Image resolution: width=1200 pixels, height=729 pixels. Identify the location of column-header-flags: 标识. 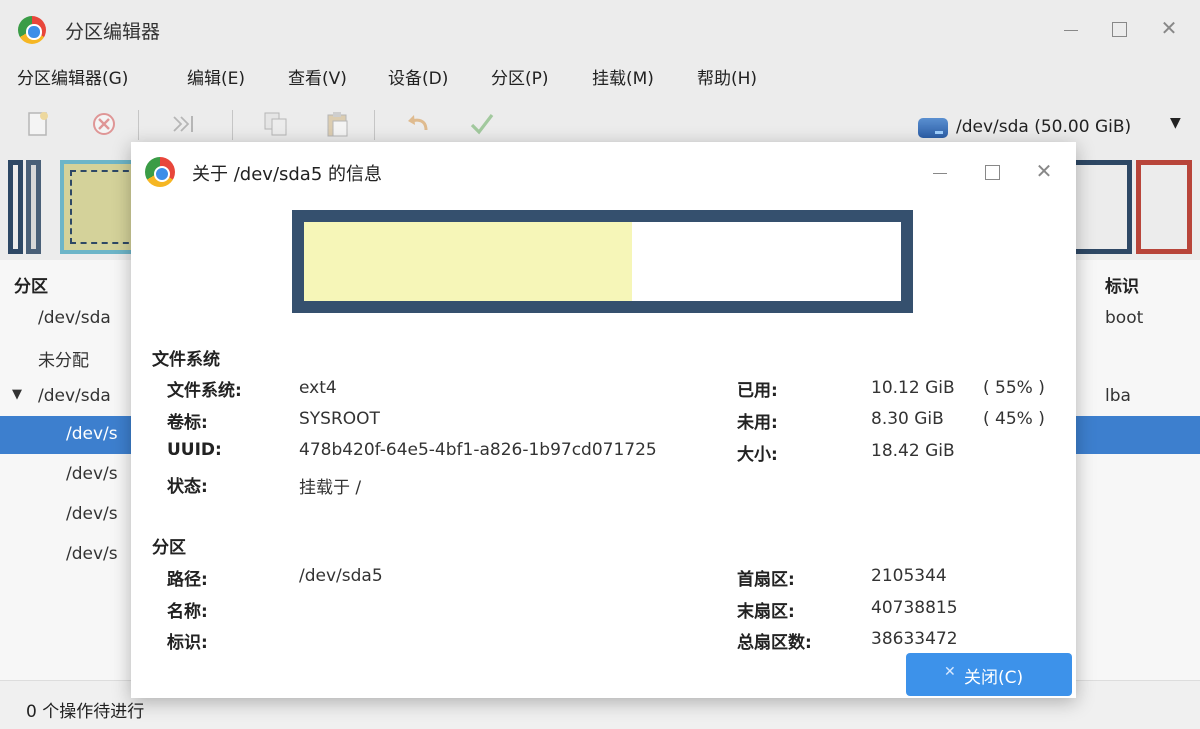
(1122, 284).